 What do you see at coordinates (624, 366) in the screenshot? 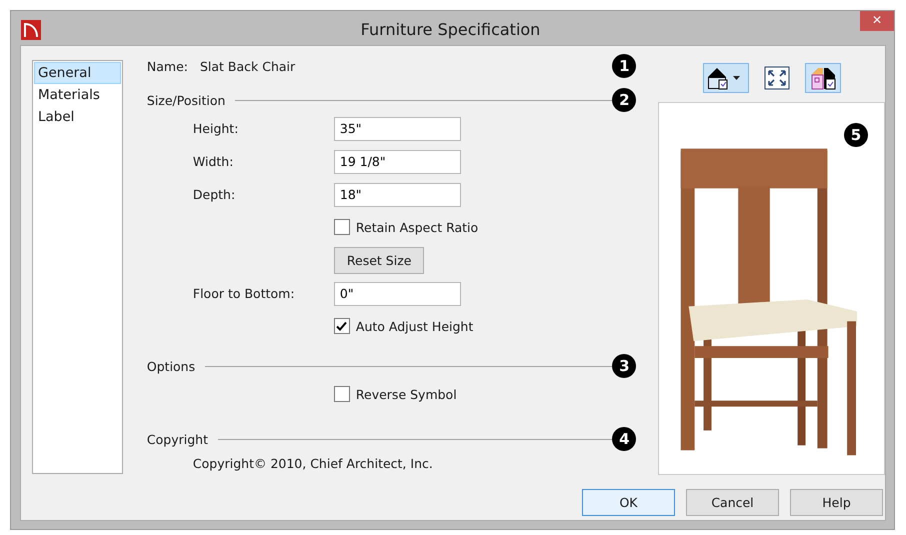
I see `callout-marker: 3` at bounding box center [624, 366].